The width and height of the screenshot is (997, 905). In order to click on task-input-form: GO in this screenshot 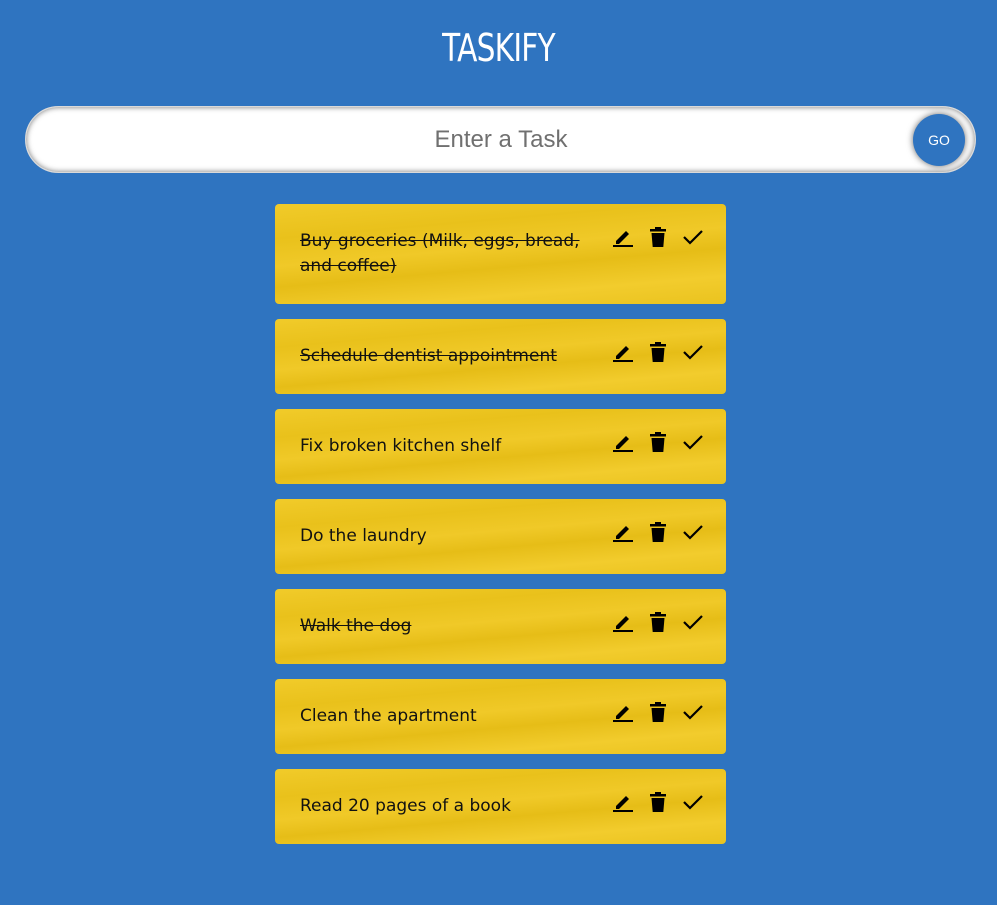, I will do `click(500, 139)`.